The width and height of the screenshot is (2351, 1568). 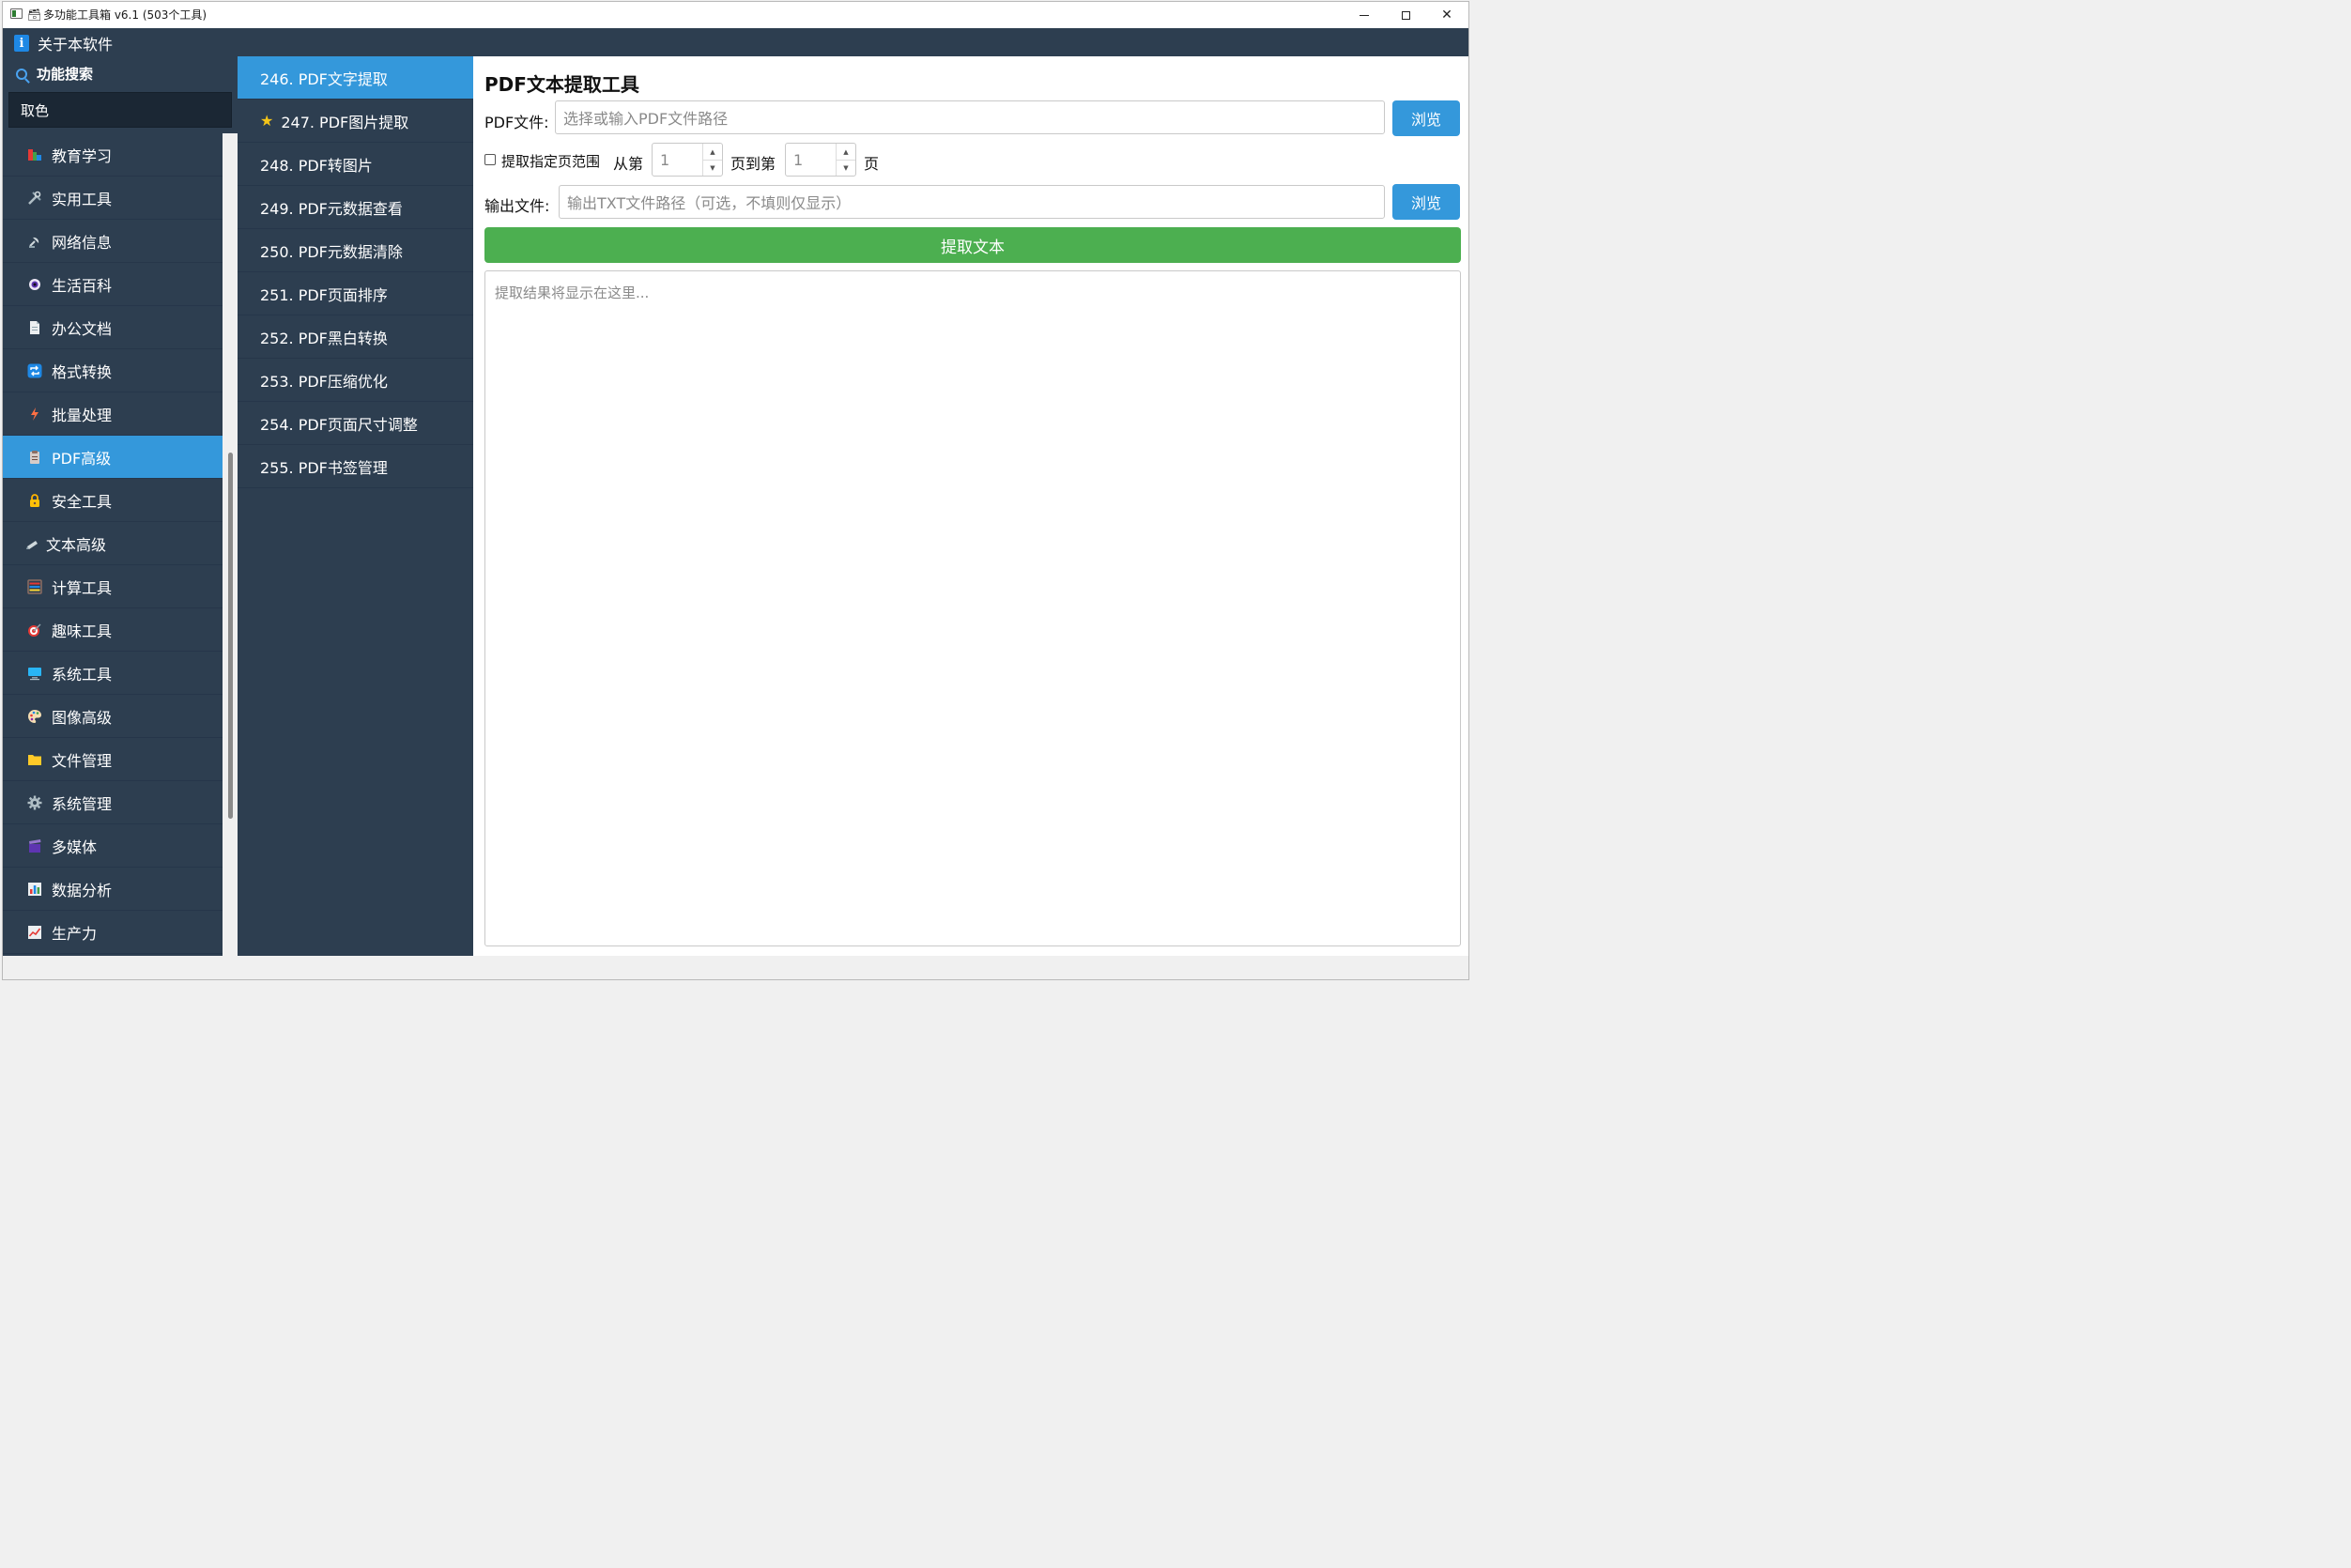 What do you see at coordinates (821, 160) in the screenshot?
I see `to-page-spinbox: 1 ▲ ▼` at bounding box center [821, 160].